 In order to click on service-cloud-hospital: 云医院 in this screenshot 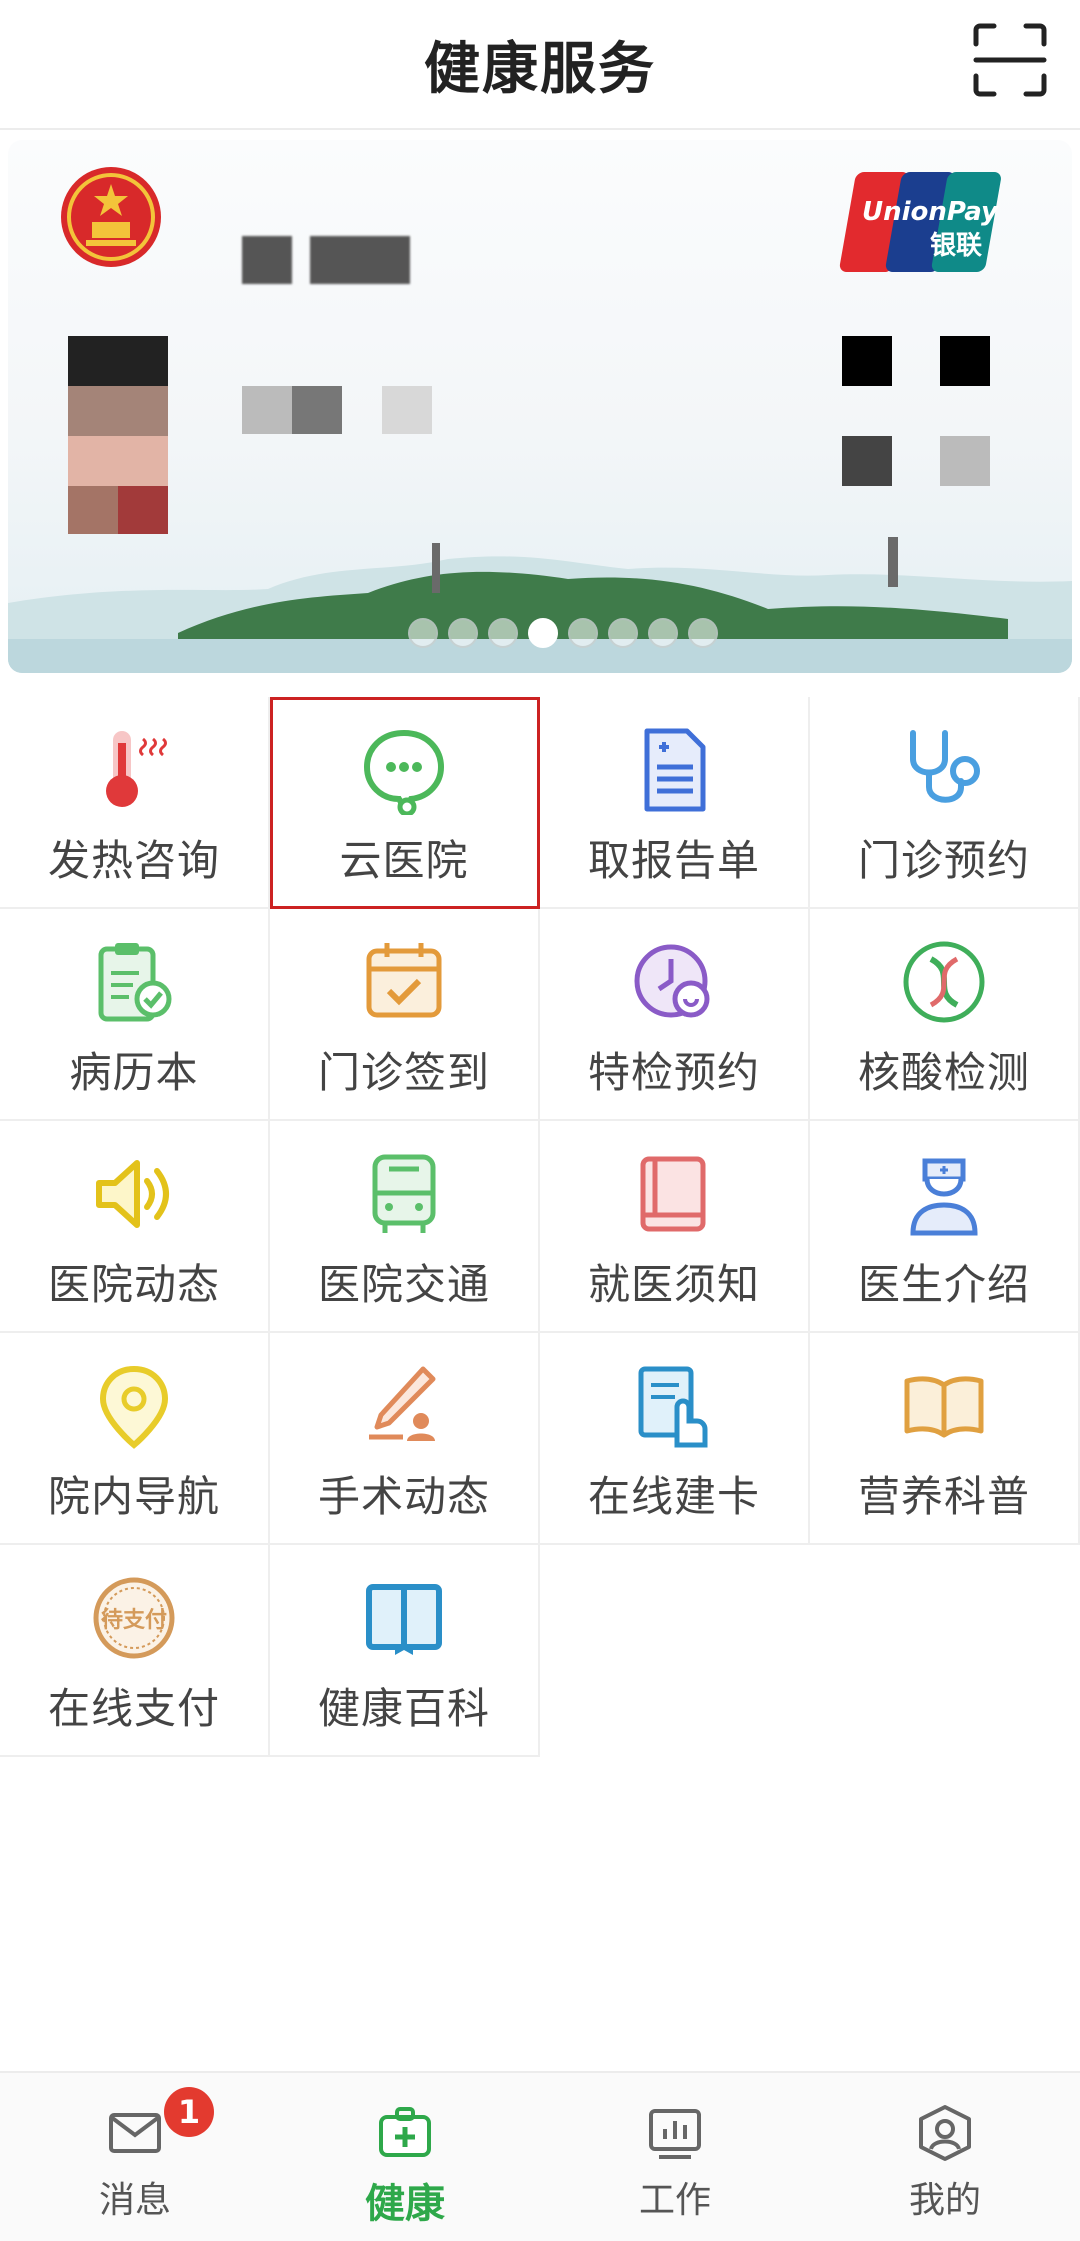, I will do `click(405, 803)`.